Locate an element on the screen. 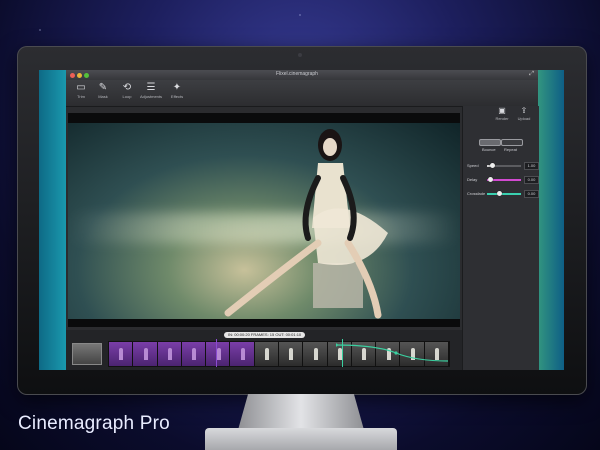 The width and height of the screenshot is (600, 450). timeline: IN: 00:00:20 FRAMES: 15 OUT: 00:01:10 is located at coordinates (264, 350).